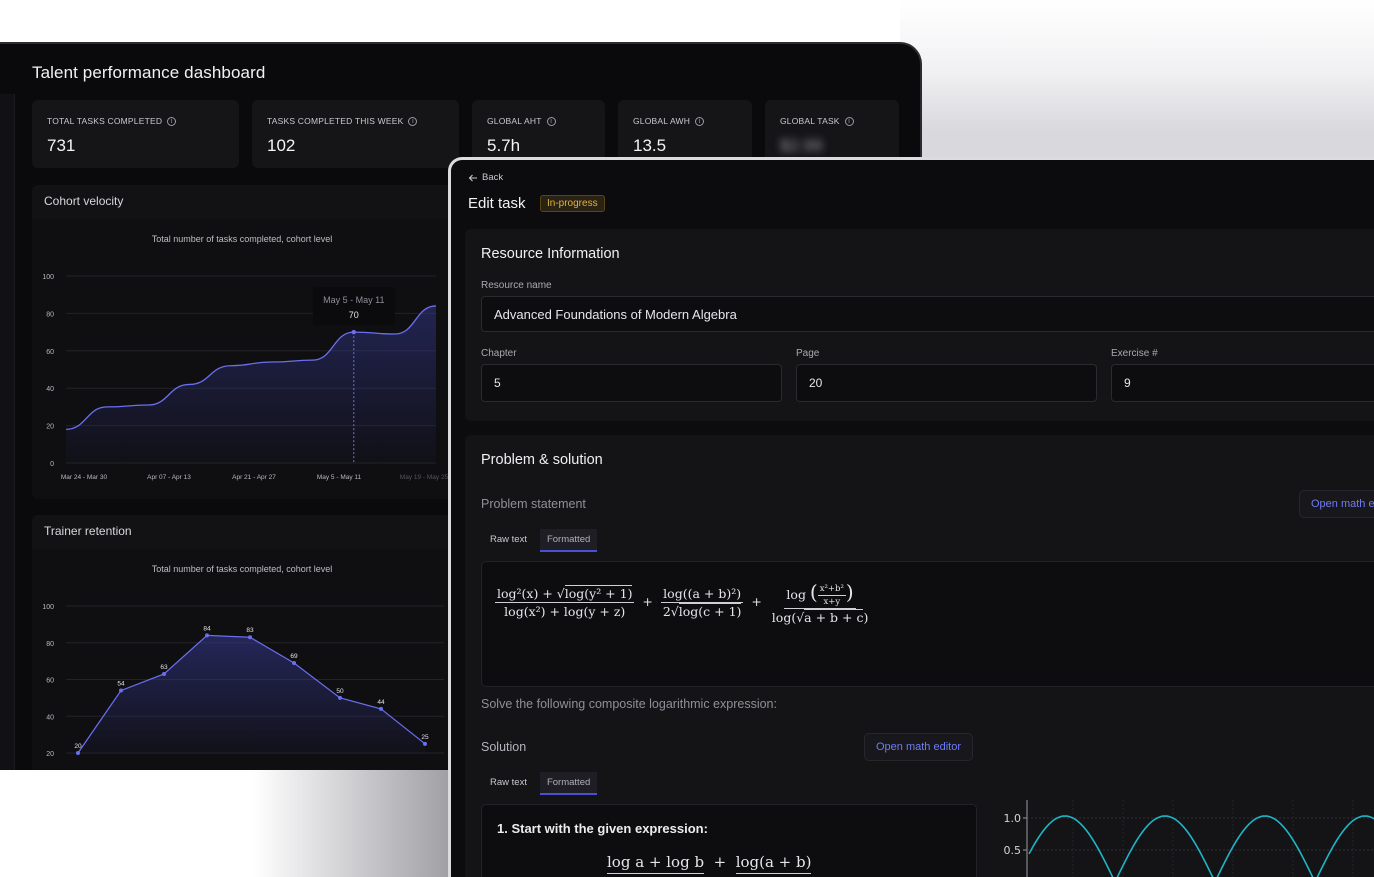 This screenshot has height=877, width=1374. What do you see at coordinates (78, 746) in the screenshot?
I see `data-label: 20` at bounding box center [78, 746].